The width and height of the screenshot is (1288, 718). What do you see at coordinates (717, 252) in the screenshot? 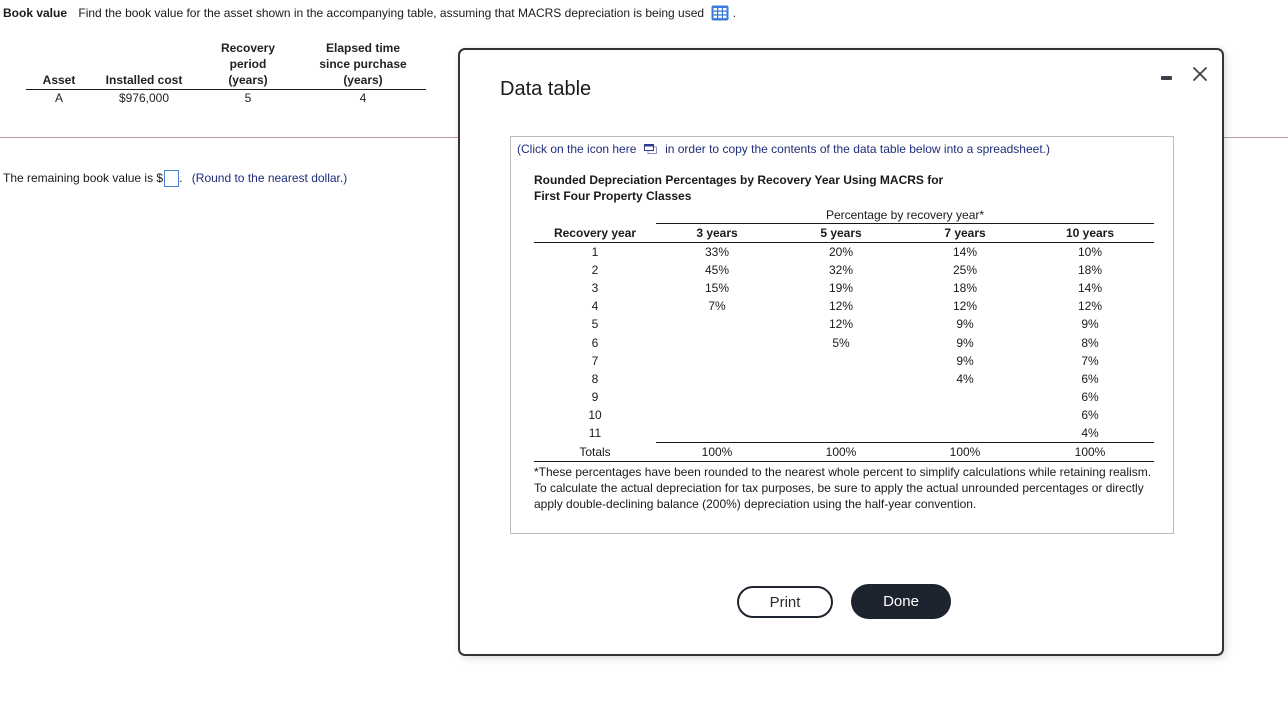
I see `percentage-cell: 33%` at bounding box center [717, 252].